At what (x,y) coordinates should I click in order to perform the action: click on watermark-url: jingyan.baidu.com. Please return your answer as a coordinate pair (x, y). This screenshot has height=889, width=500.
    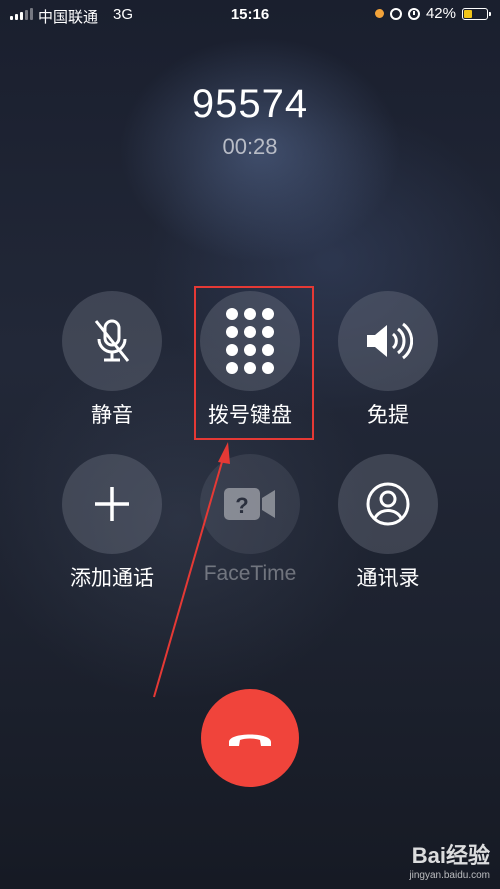
    Looking at the image, I should click on (449, 875).